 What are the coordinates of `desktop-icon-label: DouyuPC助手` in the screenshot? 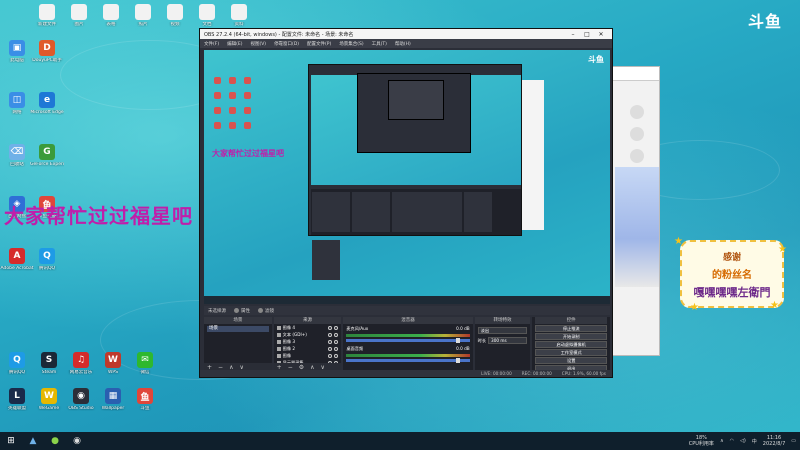 It's located at (47, 60).